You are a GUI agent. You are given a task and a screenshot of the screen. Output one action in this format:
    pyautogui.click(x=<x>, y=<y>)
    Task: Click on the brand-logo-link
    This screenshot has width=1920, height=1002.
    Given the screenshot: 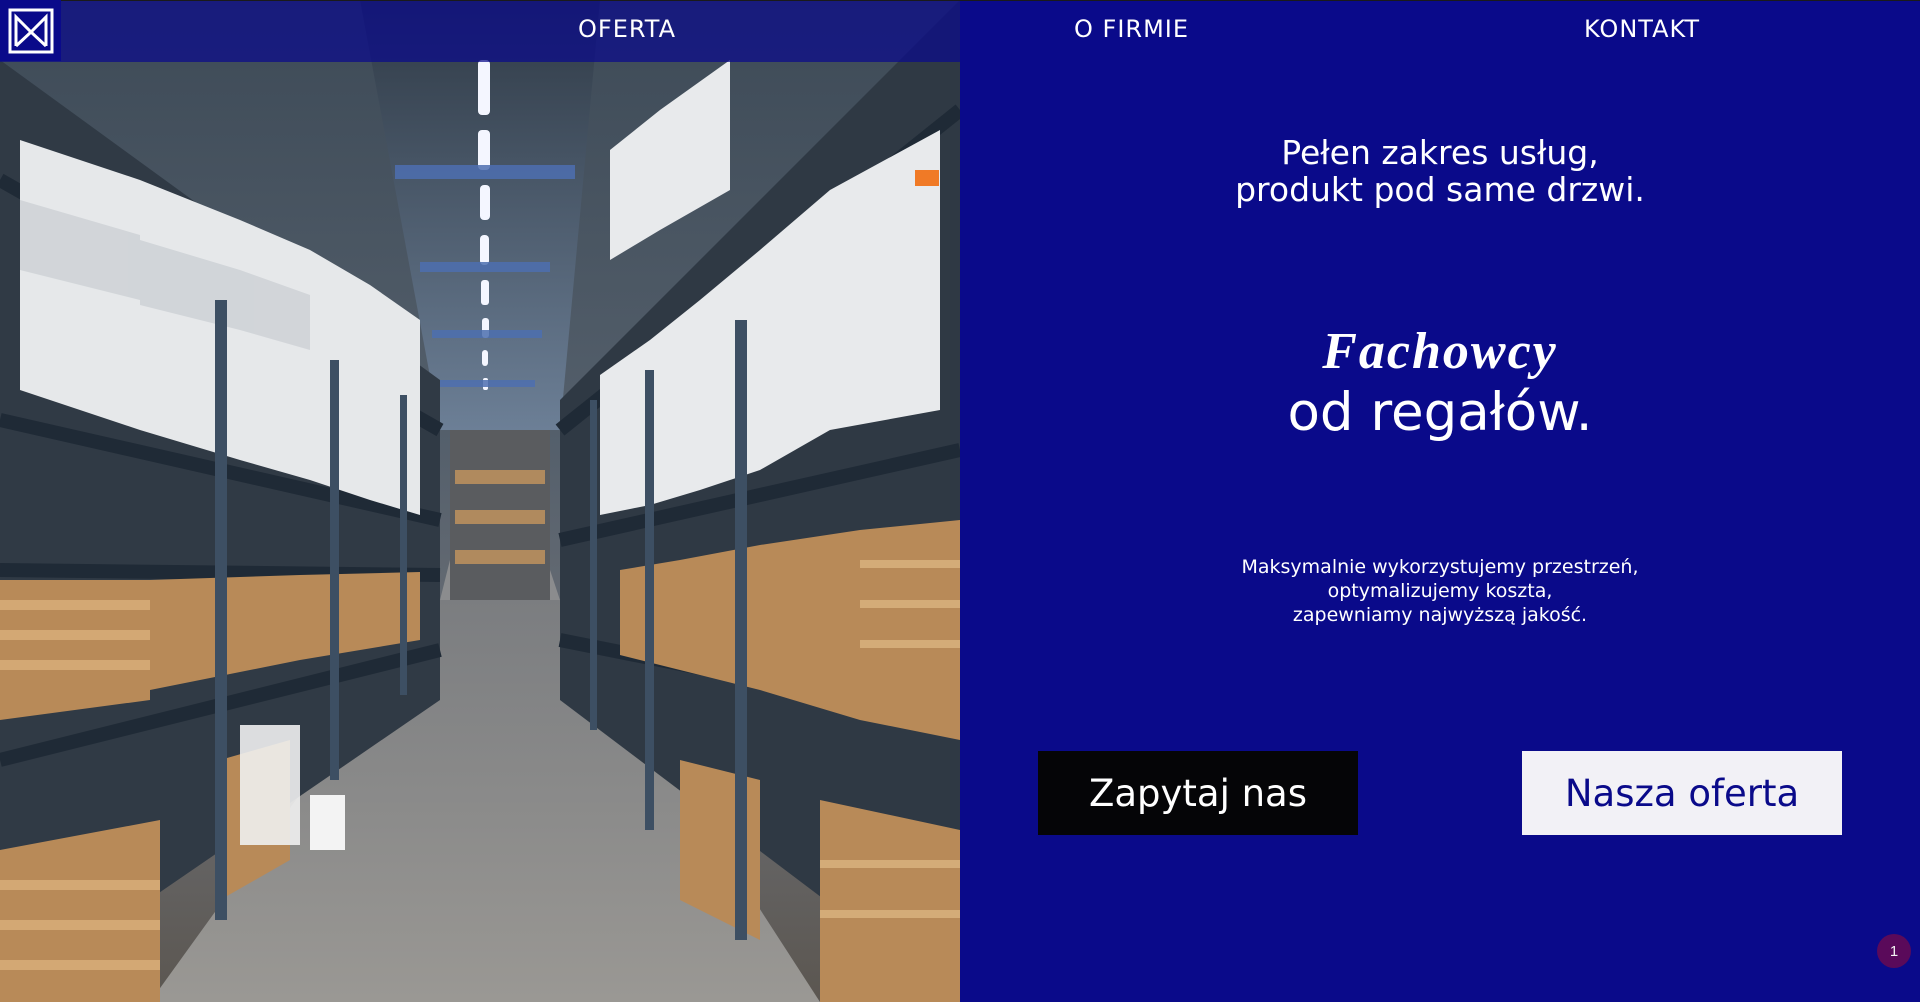 What is the action you would take?
    pyautogui.click(x=30, y=30)
    